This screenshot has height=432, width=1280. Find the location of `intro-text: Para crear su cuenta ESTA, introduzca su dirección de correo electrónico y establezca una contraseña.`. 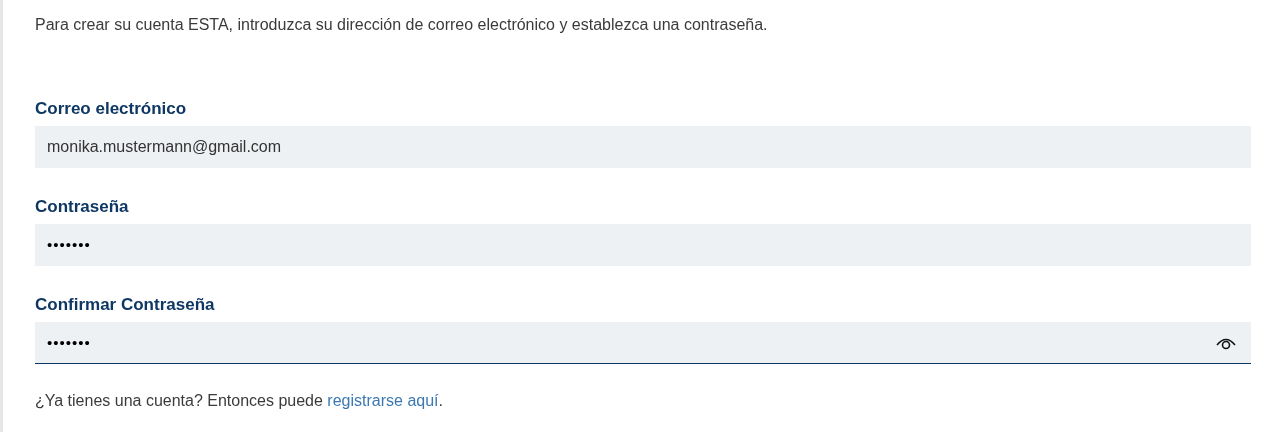

intro-text: Para crear su cuenta ESTA, introduzca su dirección de correo electrónico y establezca una contraseña. is located at coordinates (402, 25).